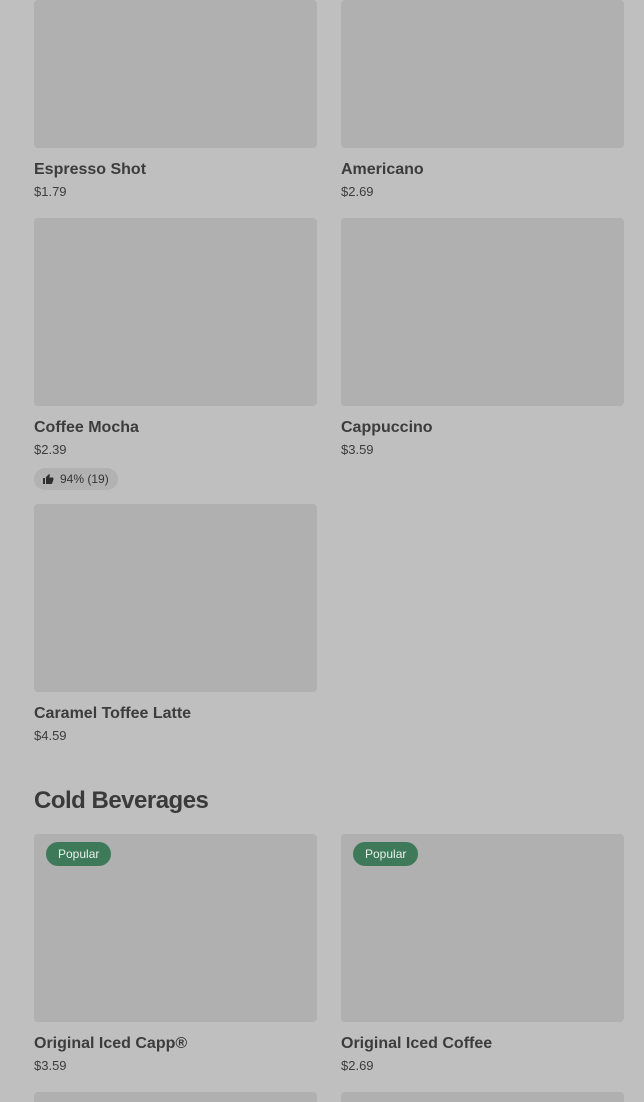 Image resolution: width=644 pixels, height=1102 pixels. What do you see at coordinates (382, 169) in the screenshot?
I see `item-name: Americano` at bounding box center [382, 169].